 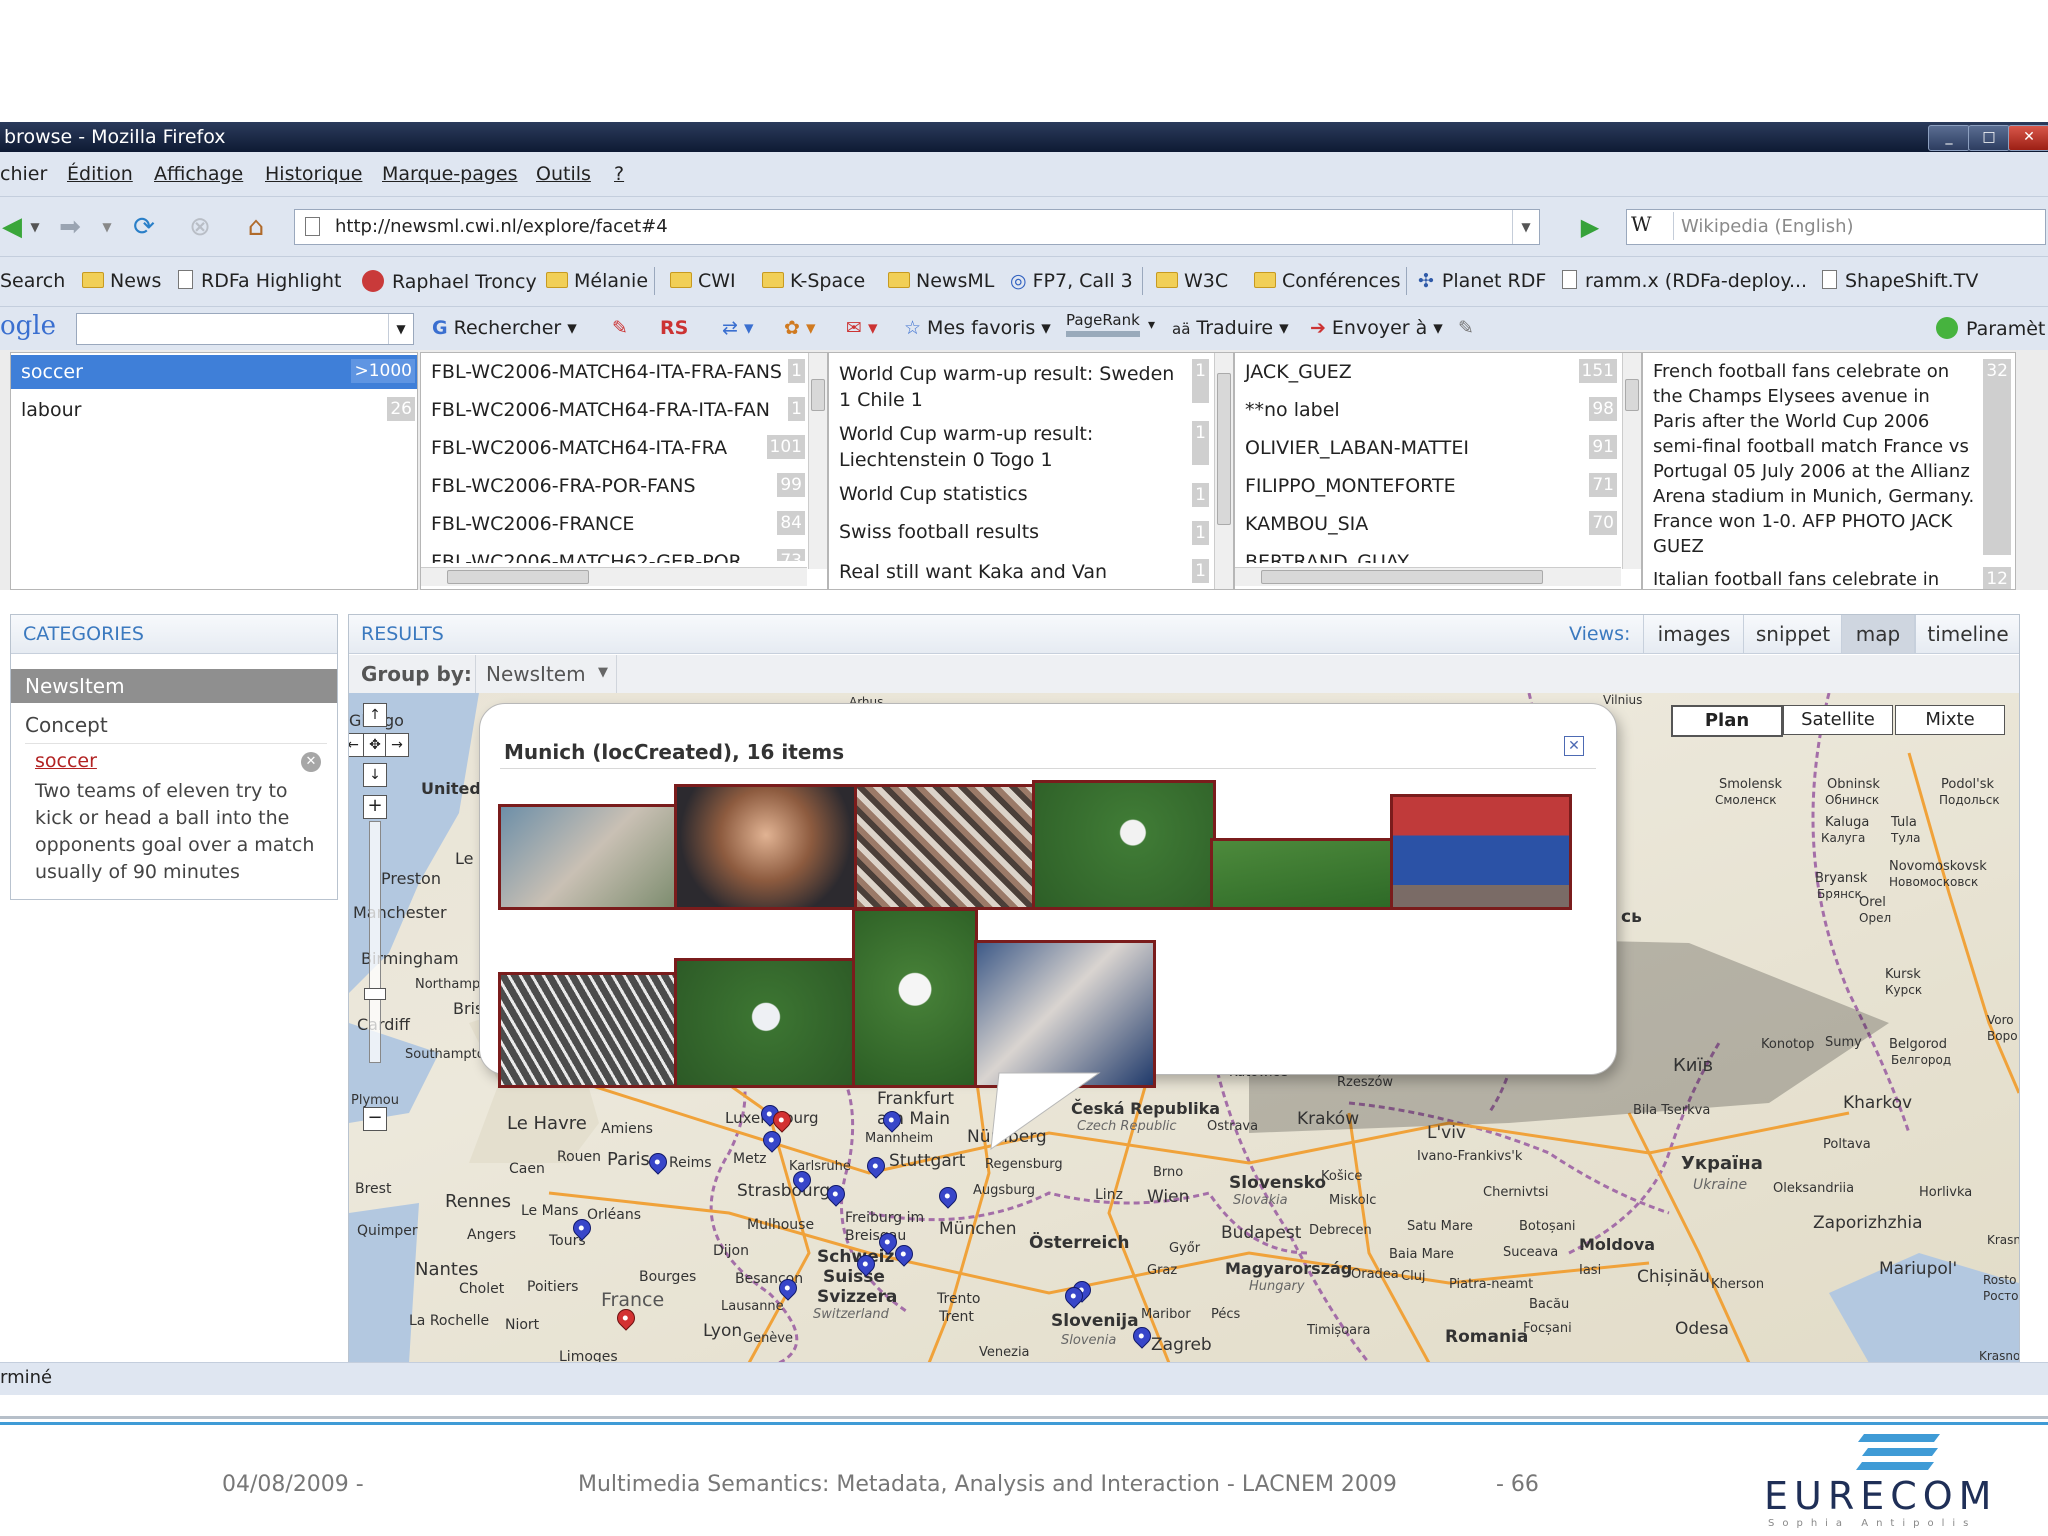 I want to click on bookmark-k-space: K-Space, so click(x=813, y=281).